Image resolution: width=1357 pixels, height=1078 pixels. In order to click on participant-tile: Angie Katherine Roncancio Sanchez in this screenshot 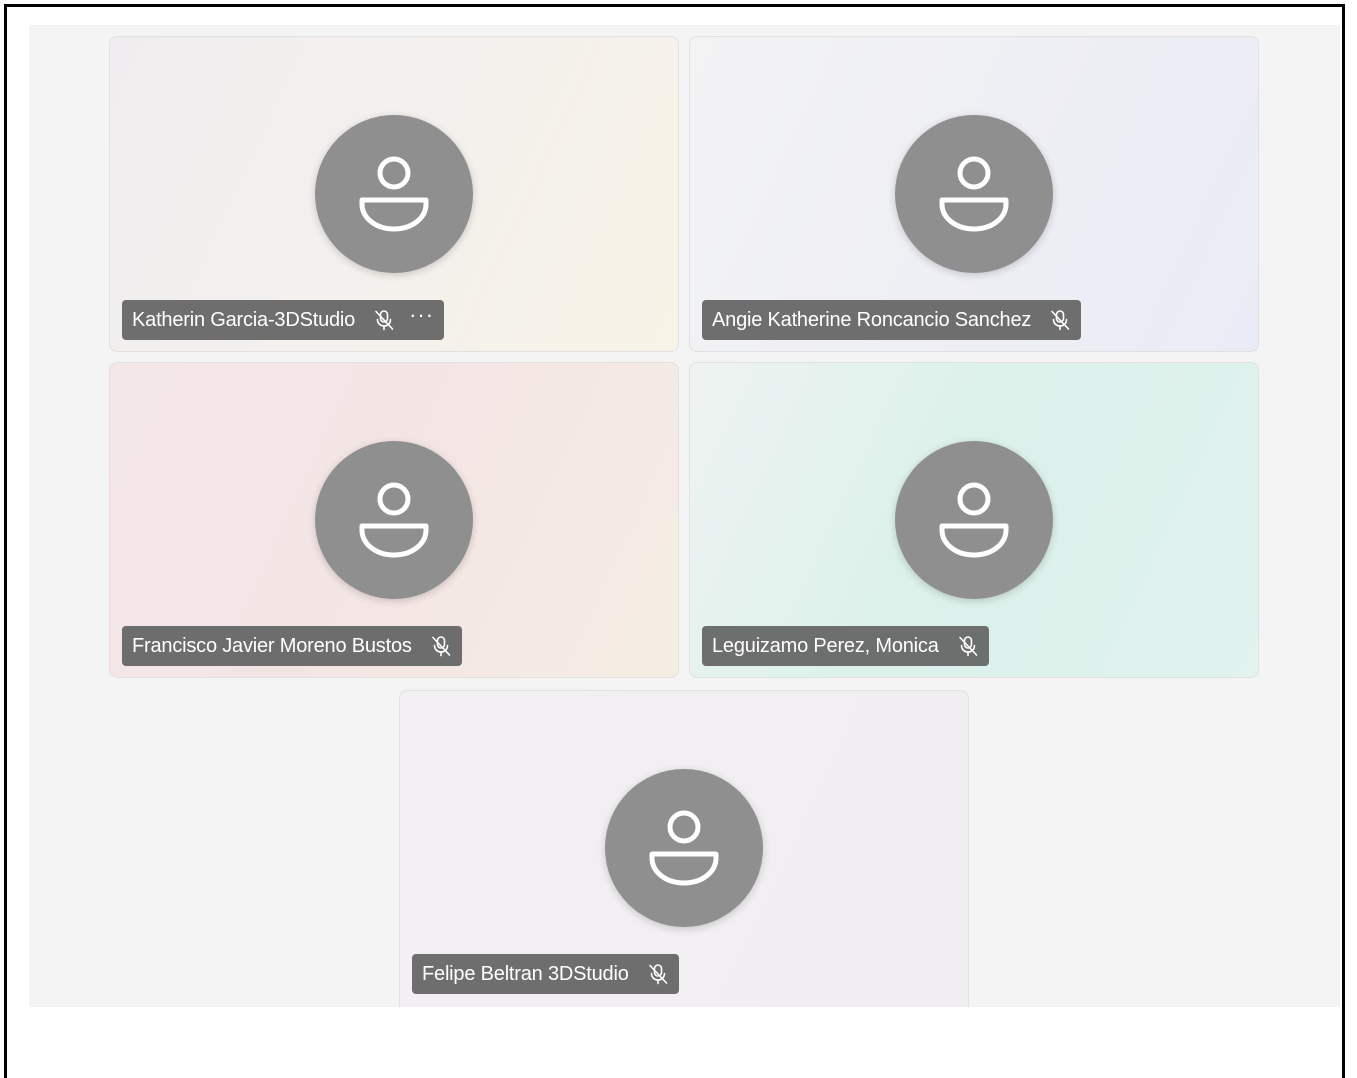, I will do `click(974, 194)`.